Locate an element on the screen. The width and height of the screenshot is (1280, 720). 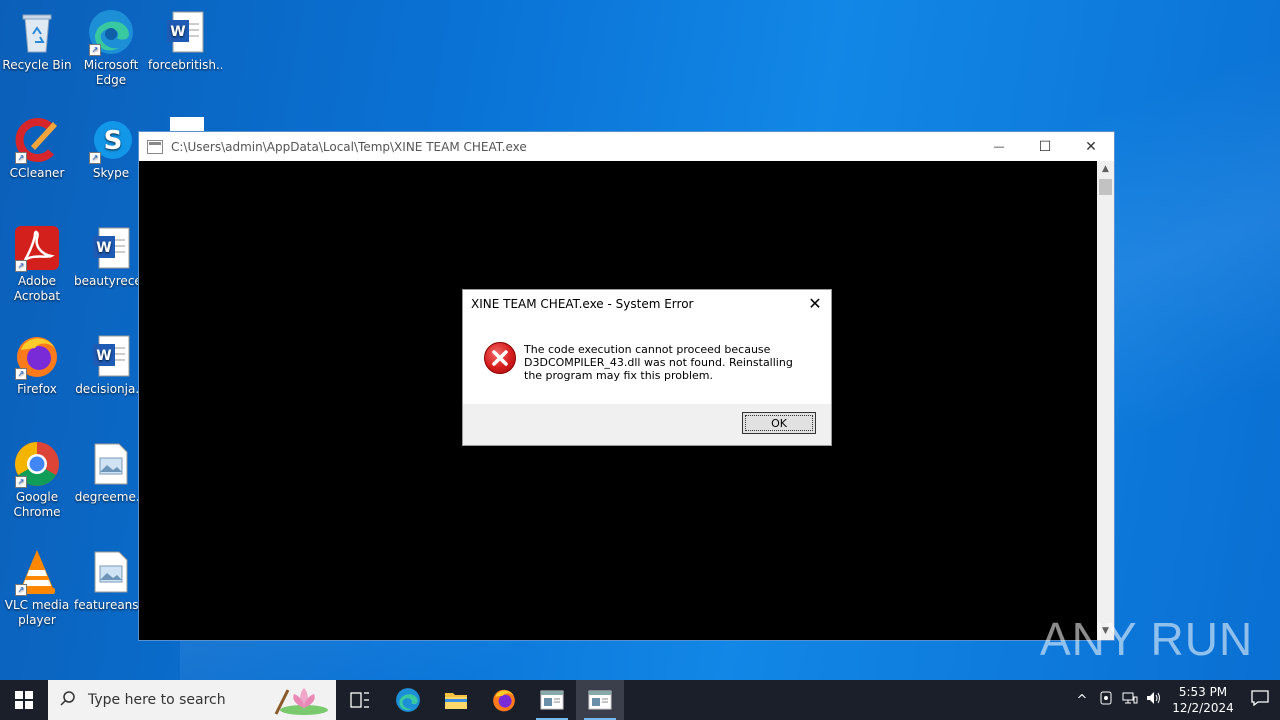
task-view-icon is located at coordinates (359, 700).